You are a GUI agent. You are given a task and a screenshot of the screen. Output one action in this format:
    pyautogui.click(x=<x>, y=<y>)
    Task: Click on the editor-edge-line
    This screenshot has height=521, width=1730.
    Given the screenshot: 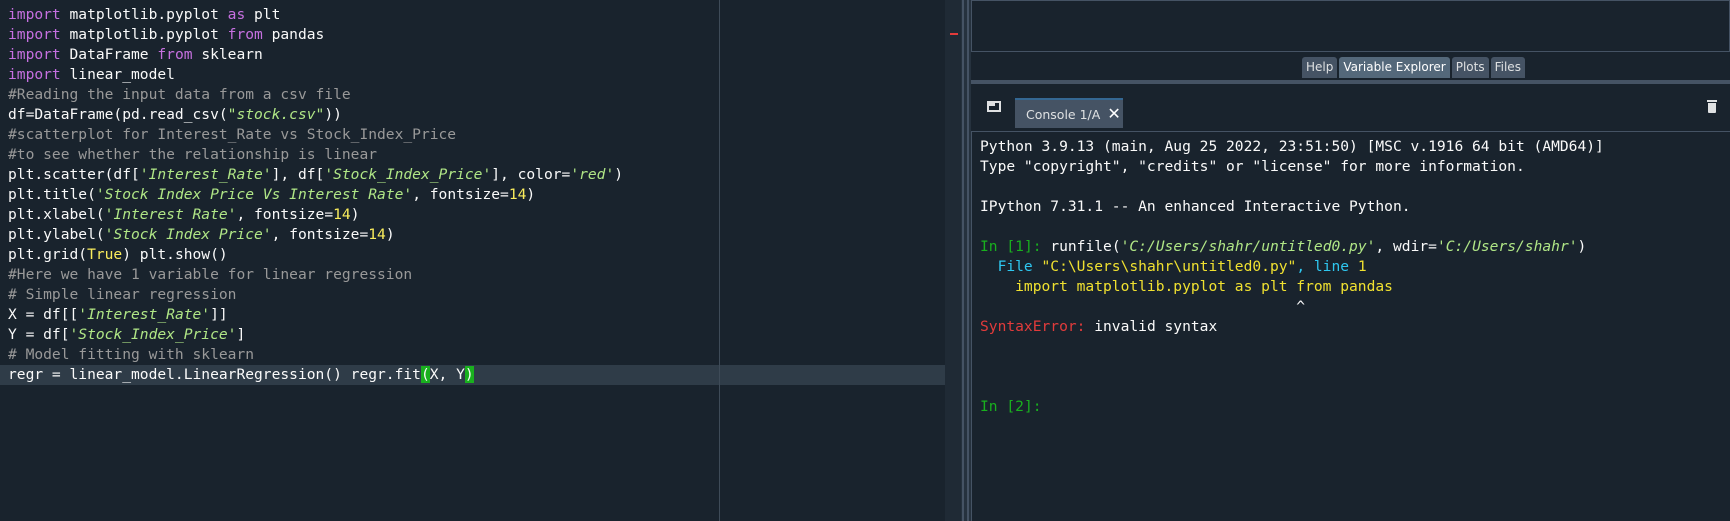 What is the action you would take?
    pyautogui.click(x=719, y=260)
    